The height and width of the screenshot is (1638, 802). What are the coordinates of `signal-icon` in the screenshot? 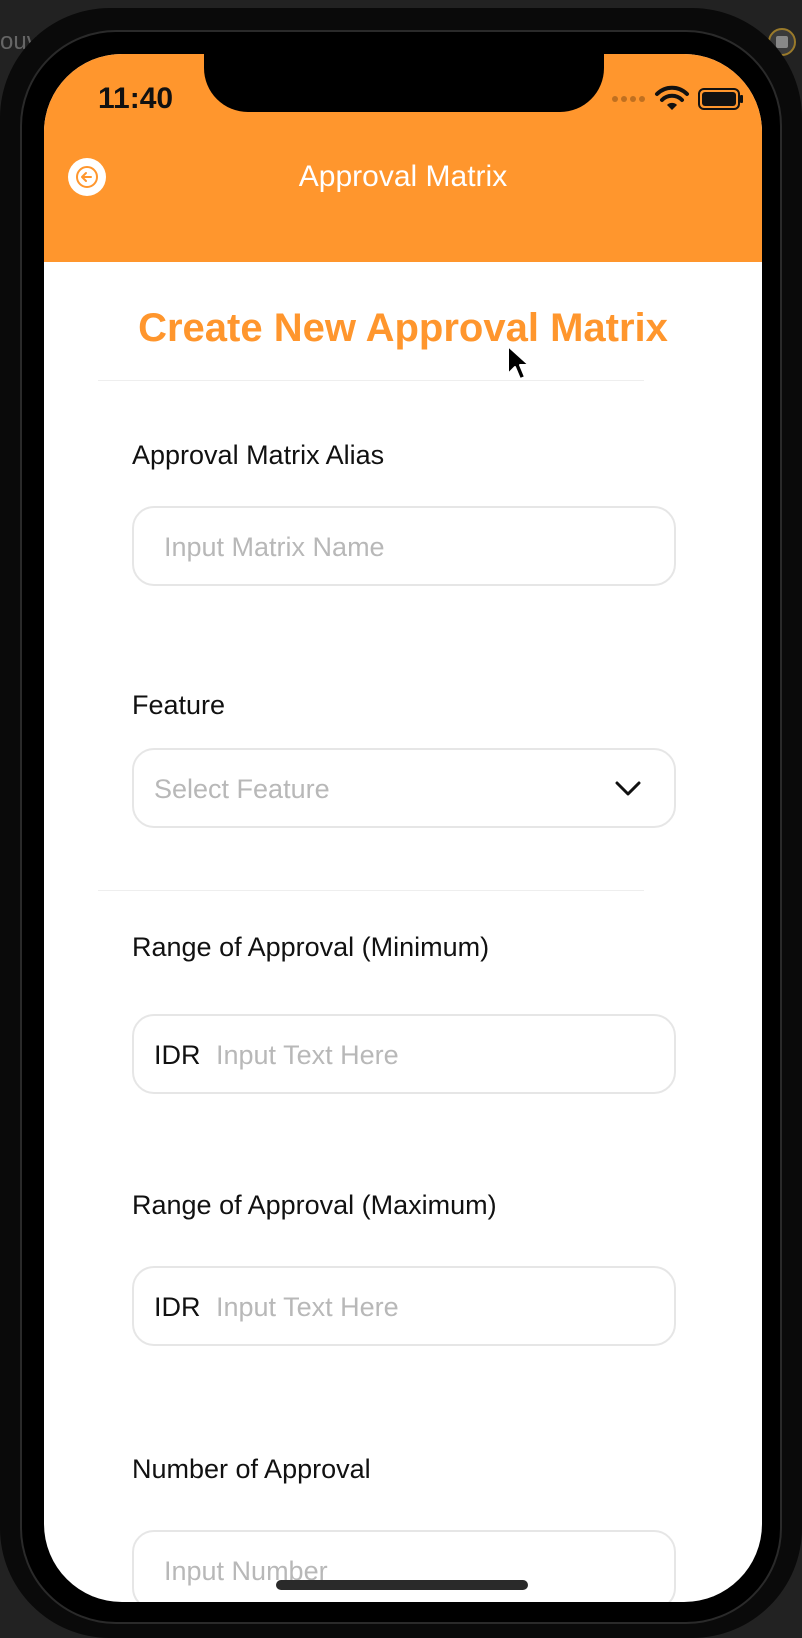 It's located at (629, 100).